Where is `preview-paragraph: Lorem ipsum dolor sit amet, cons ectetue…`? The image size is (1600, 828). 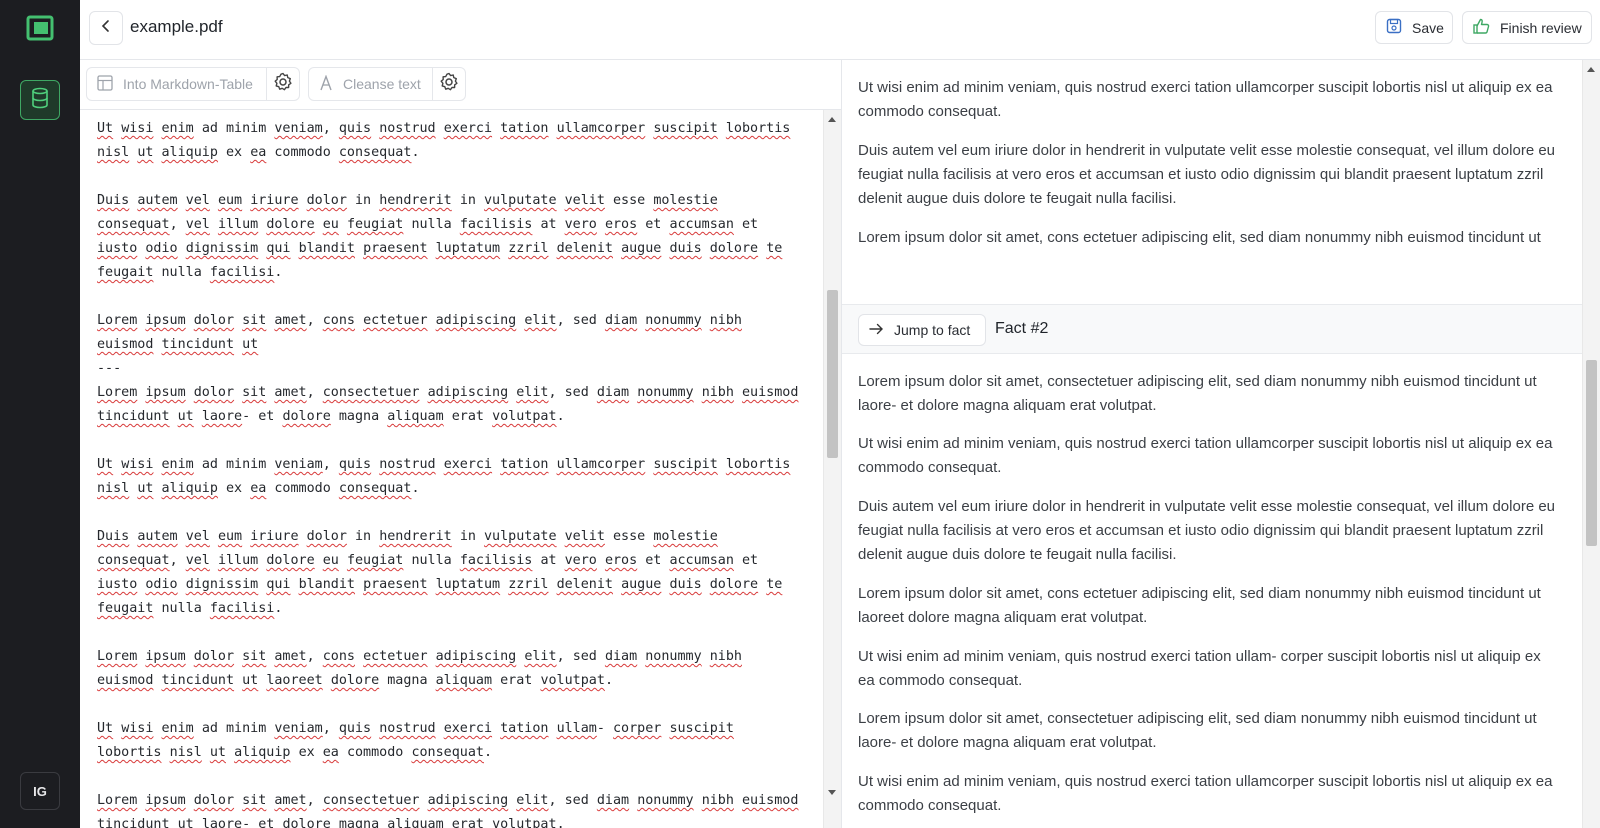
preview-paragraph: Lorem ipsum dolor sit amet, cons ectetue… is located at coordinates (1199, 237).